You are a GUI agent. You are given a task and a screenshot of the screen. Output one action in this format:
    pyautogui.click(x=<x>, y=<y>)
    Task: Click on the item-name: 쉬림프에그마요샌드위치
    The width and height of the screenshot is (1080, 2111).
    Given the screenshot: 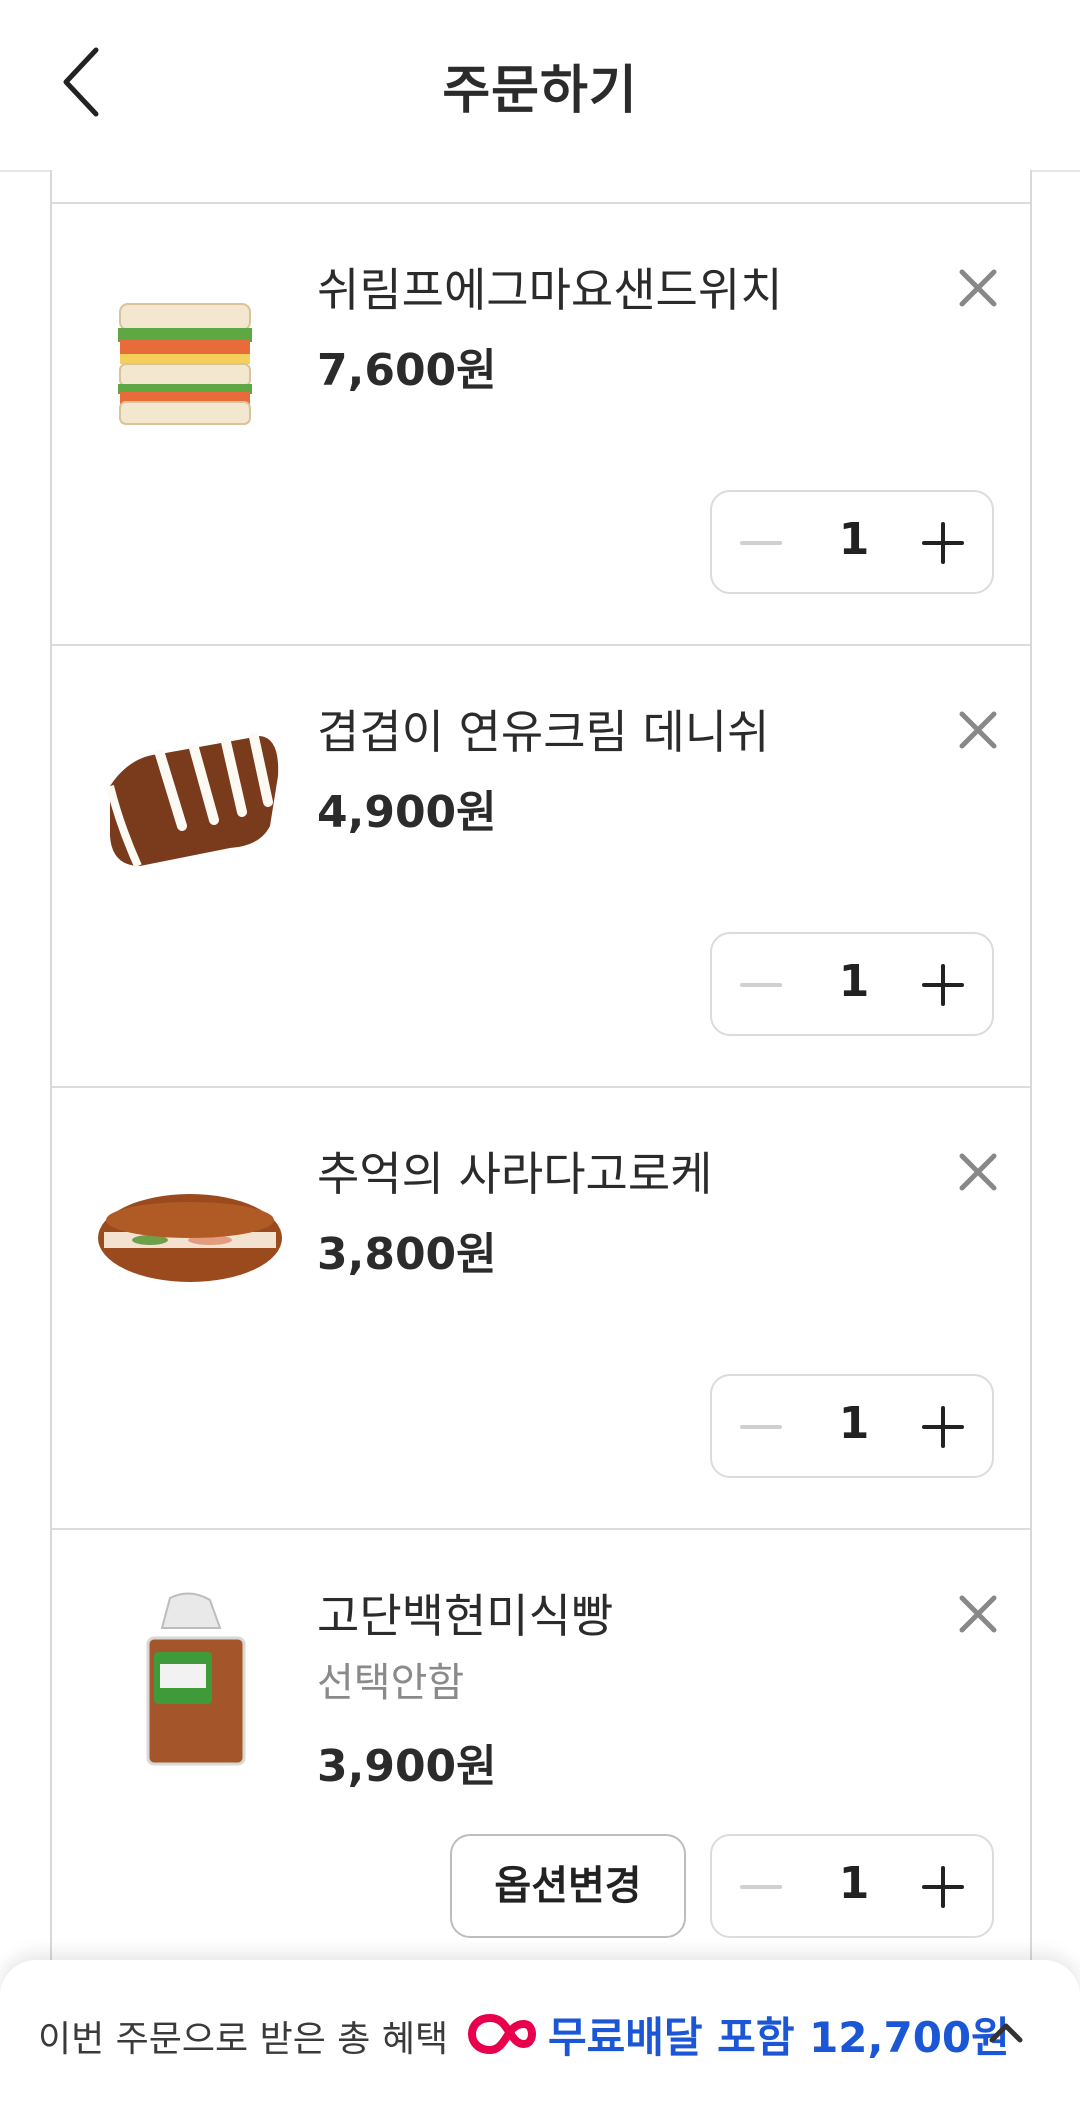 What is the action you would take?
    pyautogui.click(x=550, y=290)
    